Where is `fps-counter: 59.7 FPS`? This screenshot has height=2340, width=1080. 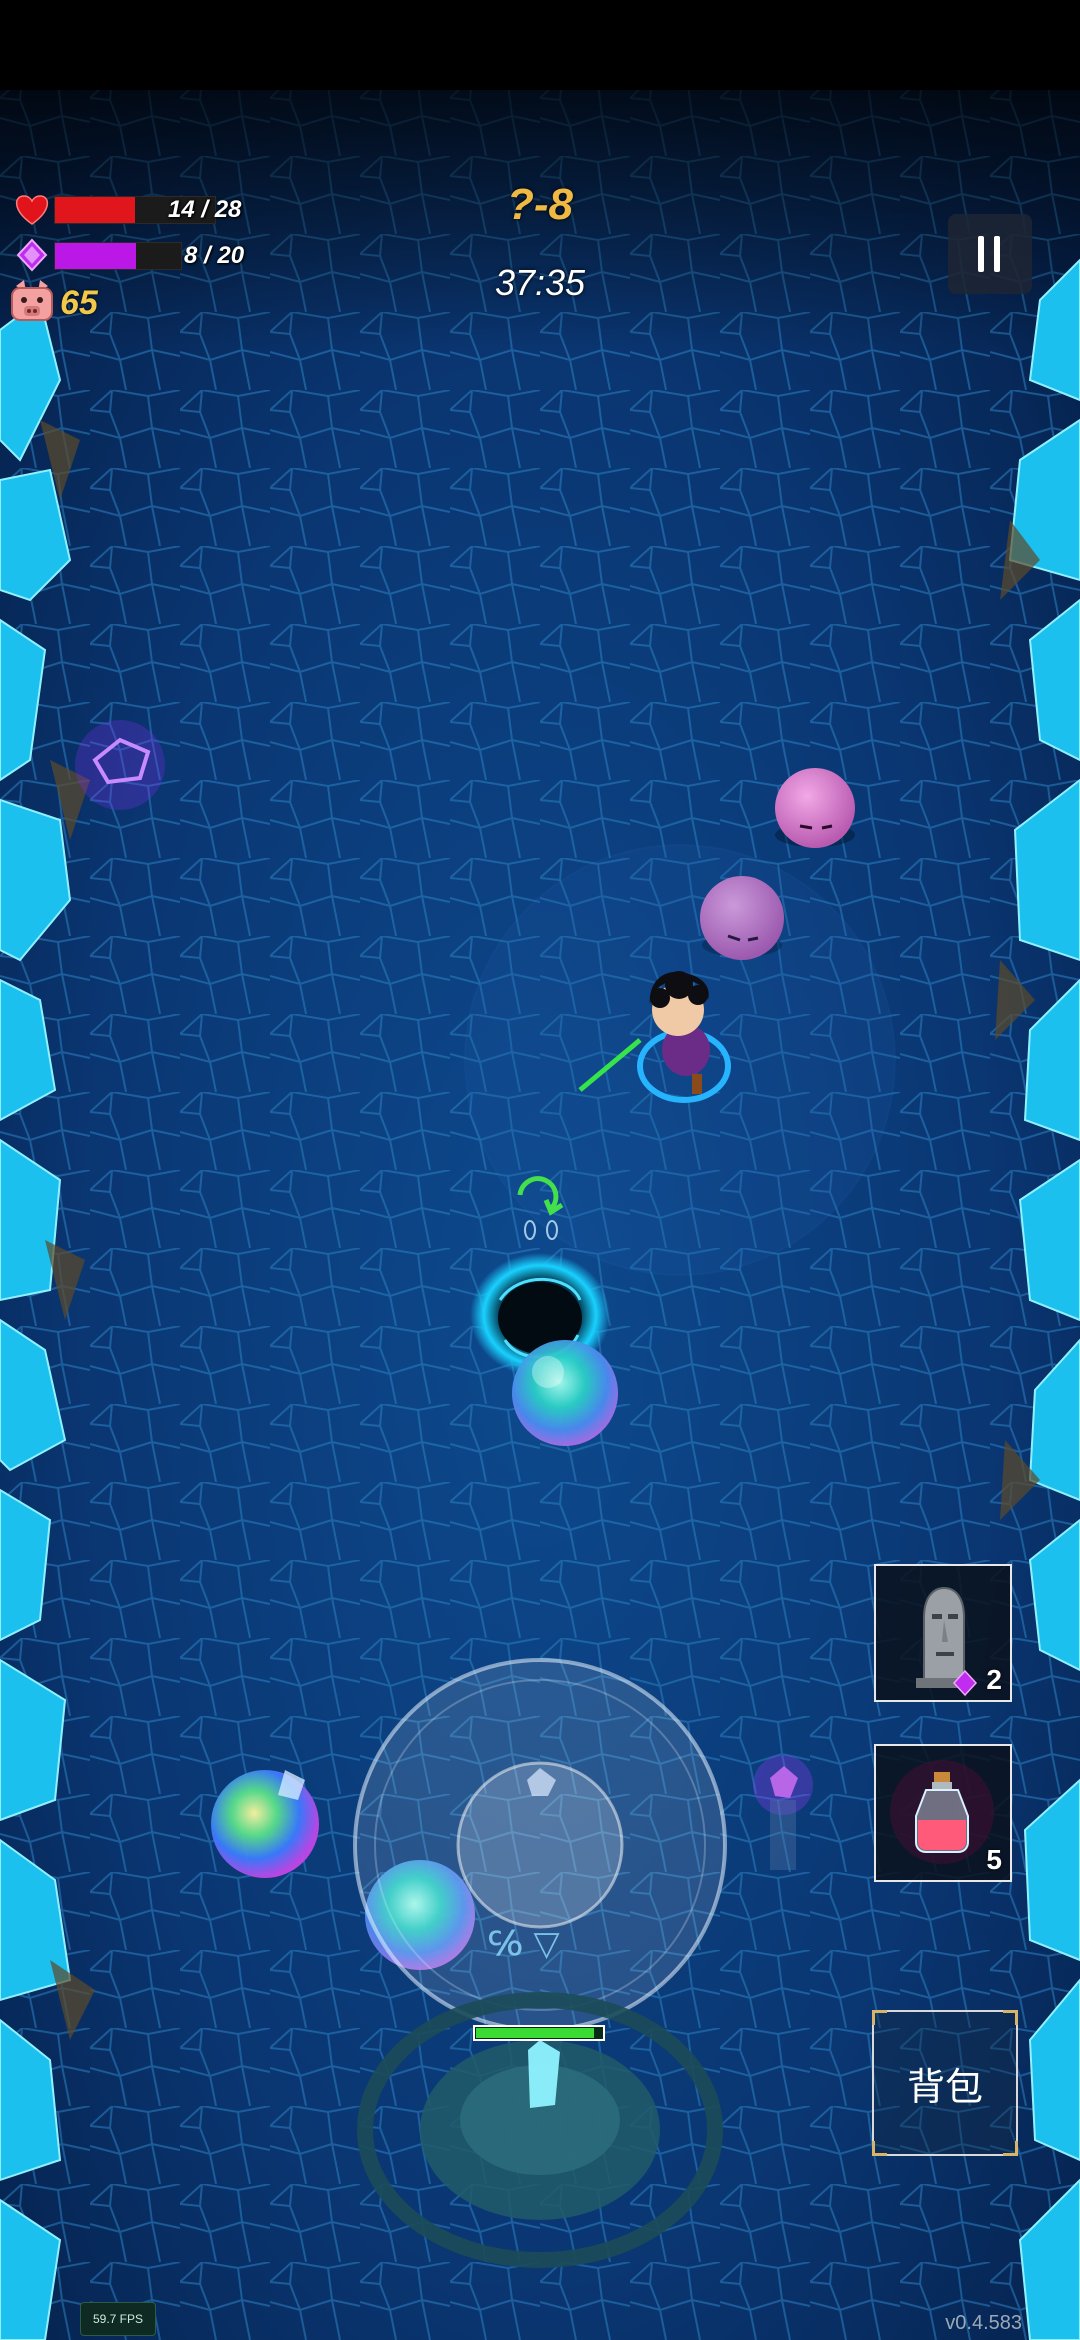
fps-counter: 59.7 FPS is located at coordinates (118, 2319).